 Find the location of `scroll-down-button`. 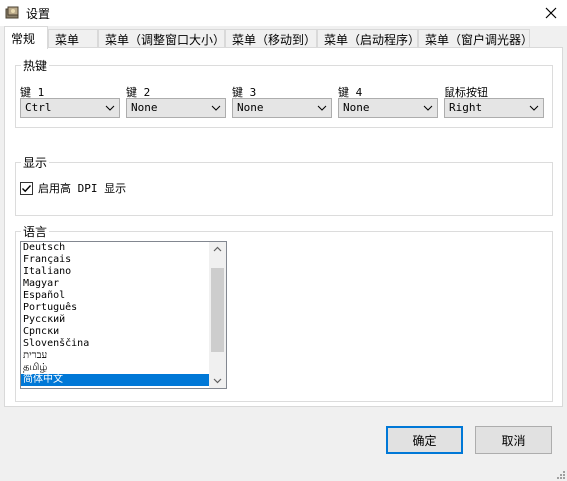

scroll-down-button is located at coordinates (217, 381).